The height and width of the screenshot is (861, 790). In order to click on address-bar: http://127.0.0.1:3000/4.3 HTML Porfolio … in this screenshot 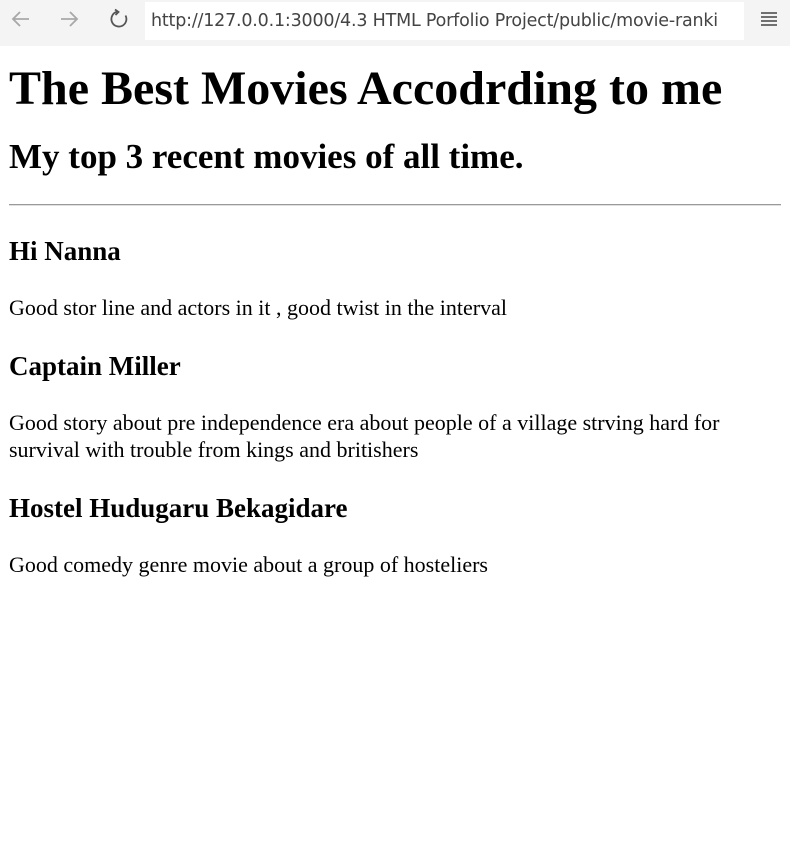, I will do `click(444, 21)`.